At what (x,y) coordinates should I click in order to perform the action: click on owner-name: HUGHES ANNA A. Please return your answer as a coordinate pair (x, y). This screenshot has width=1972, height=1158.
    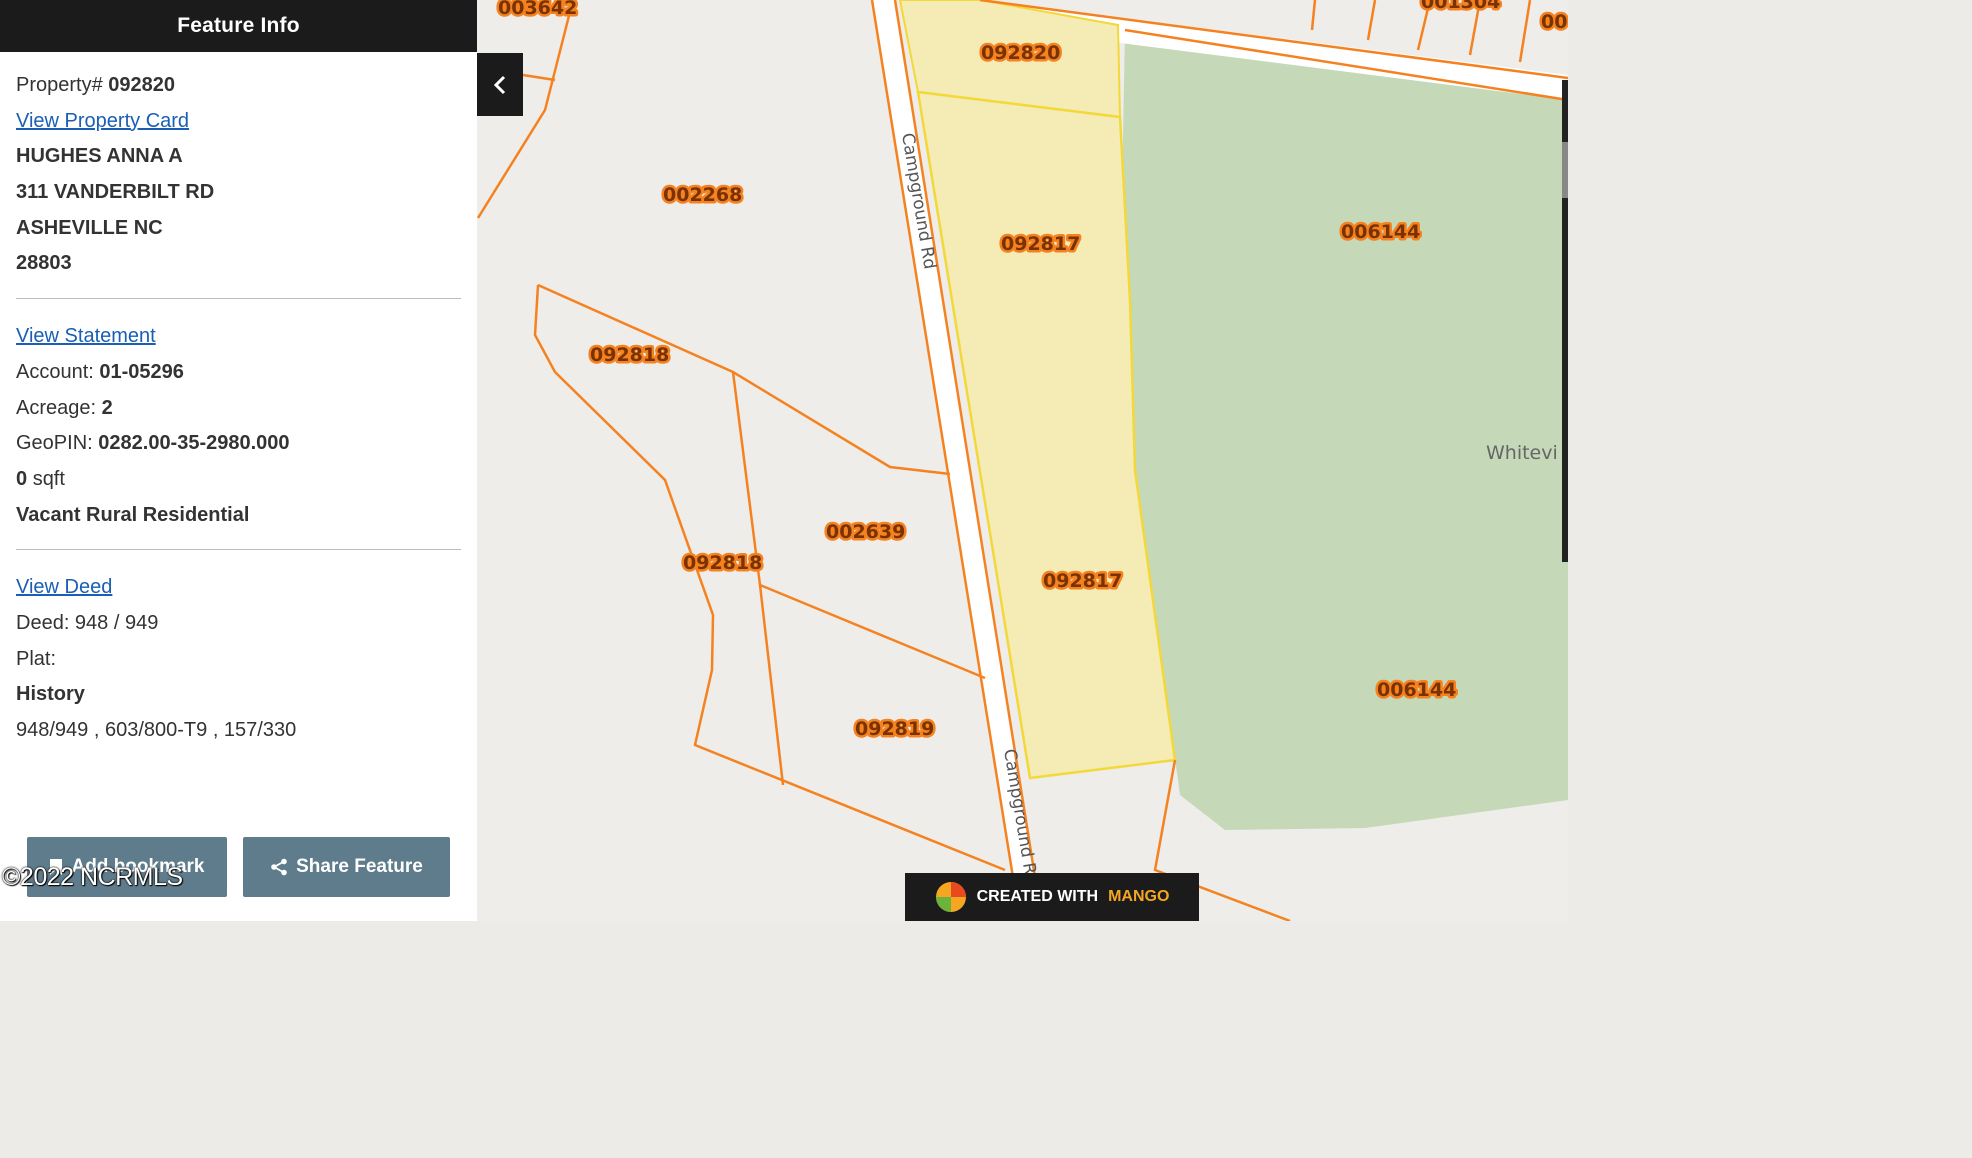
    Looking at the image, I should click on (99, 156).